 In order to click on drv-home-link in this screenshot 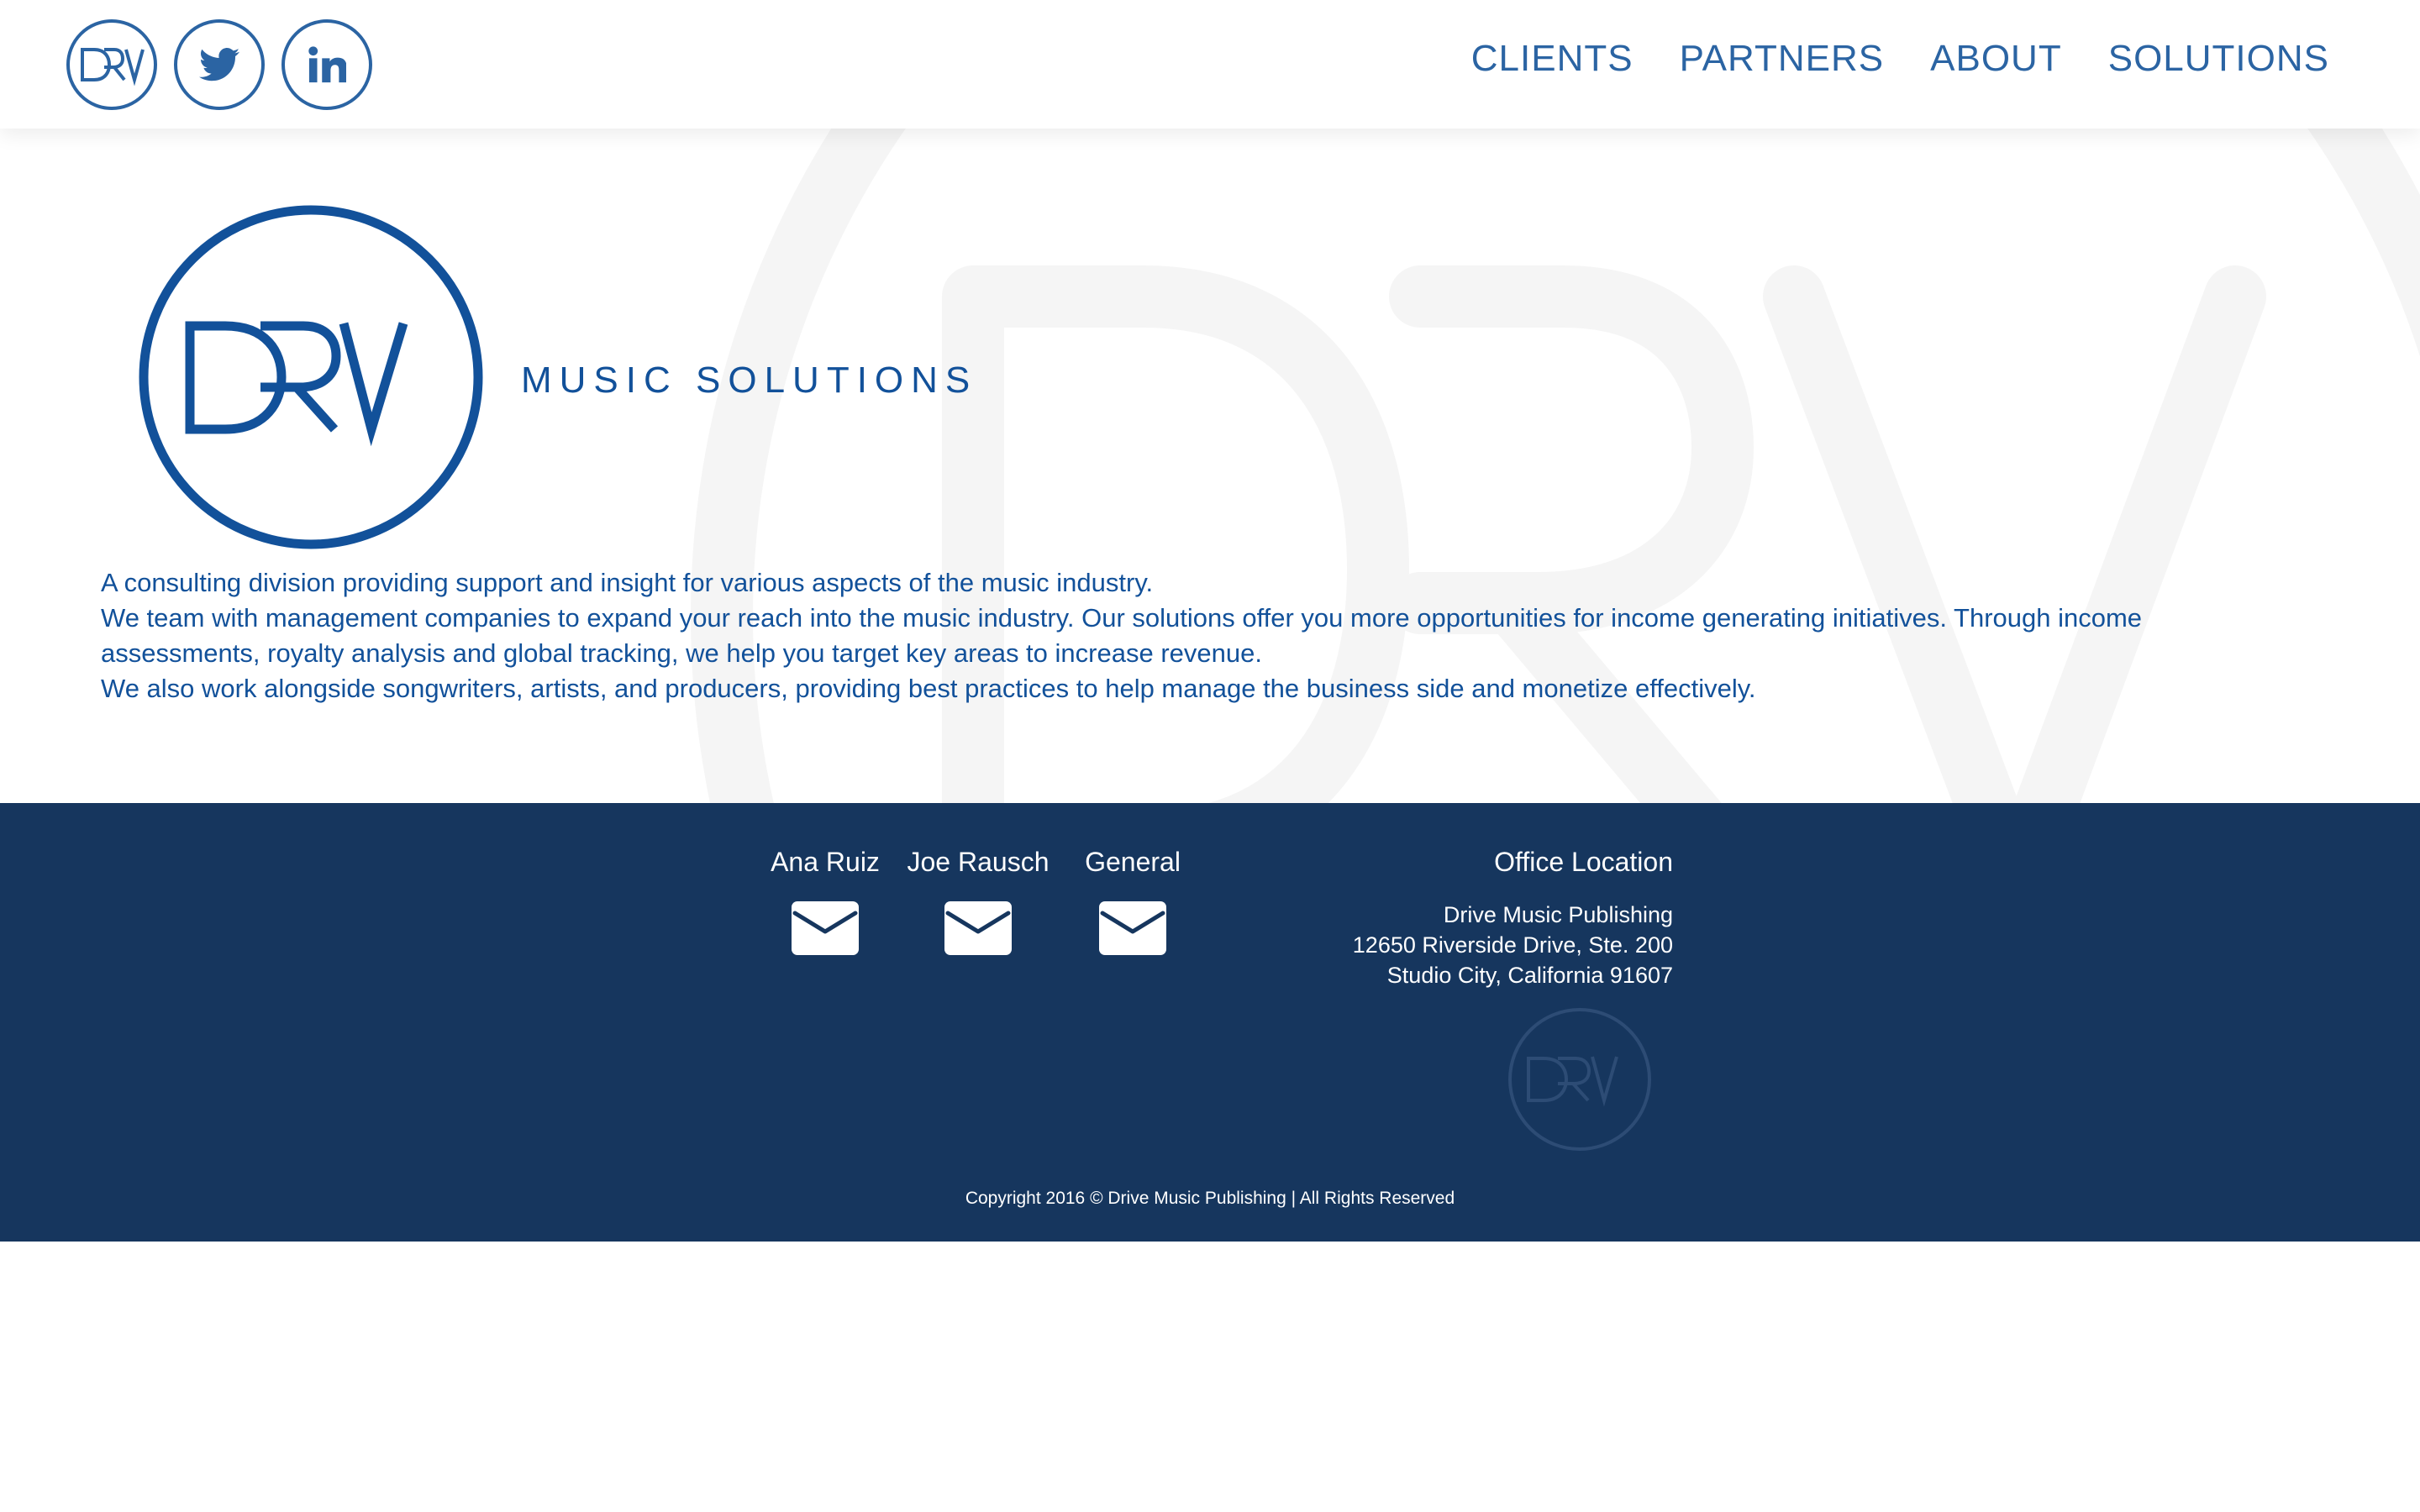, I will do `click(112, 64)`.